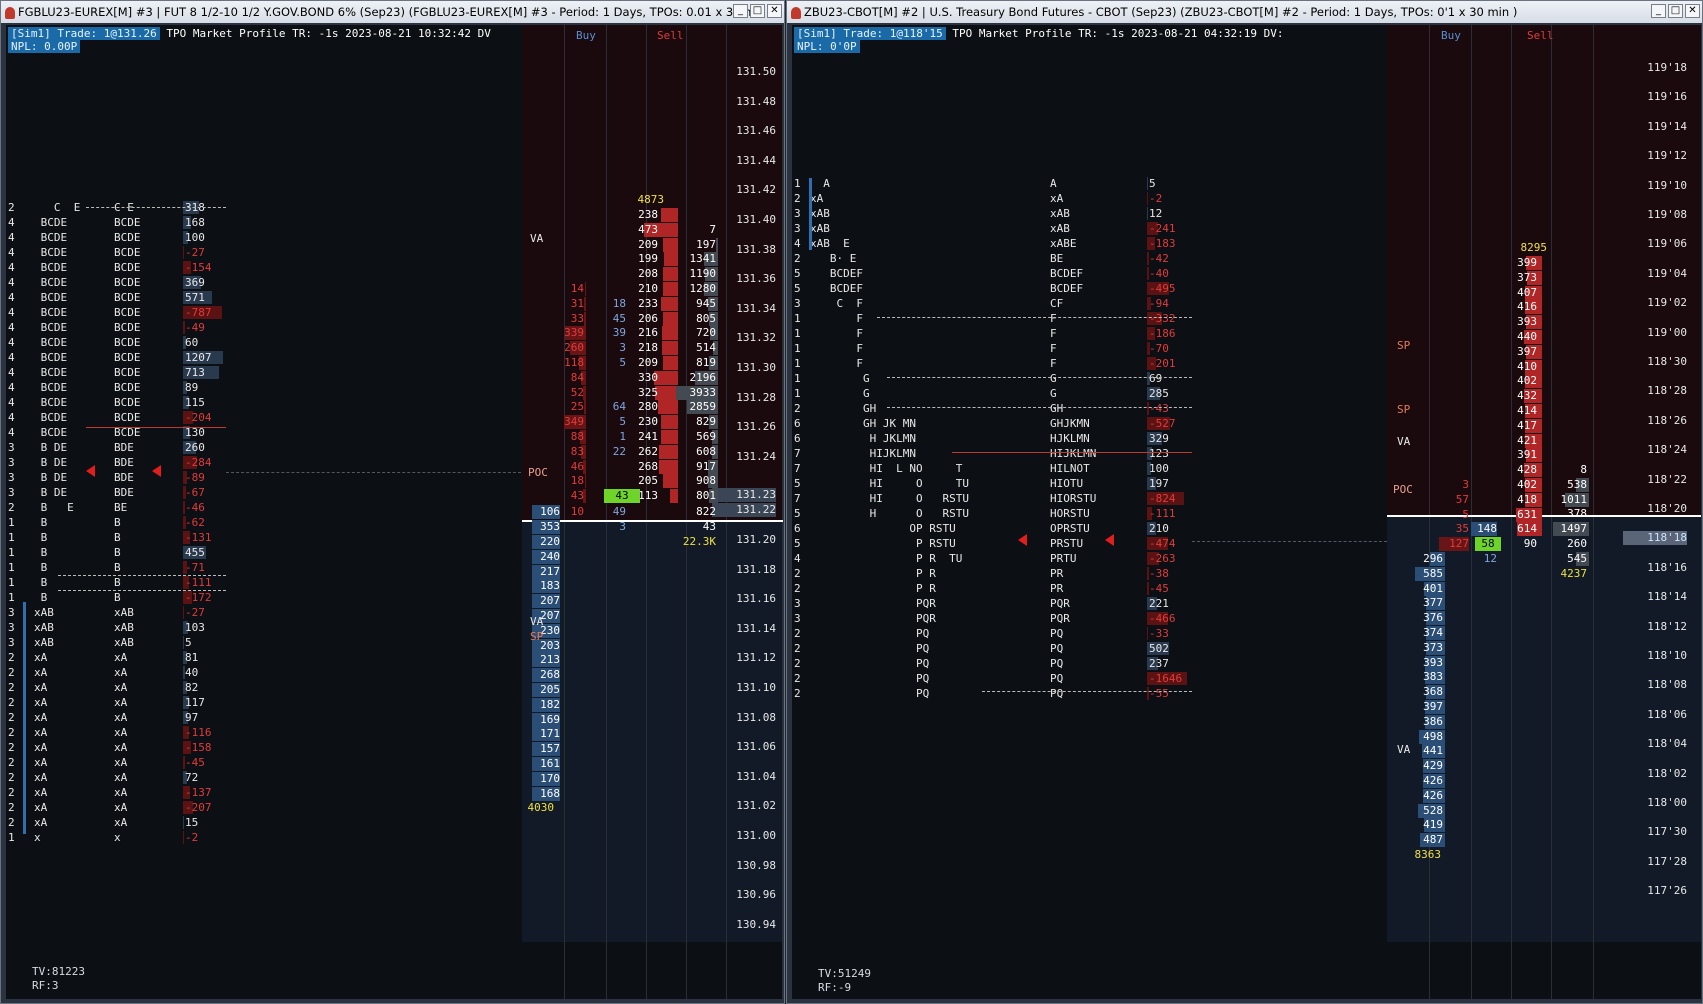 Image resolution: width=1703 pixels, height=1004 pixels. I want to click on volume-at-price: 1497, so click(1574, 529).